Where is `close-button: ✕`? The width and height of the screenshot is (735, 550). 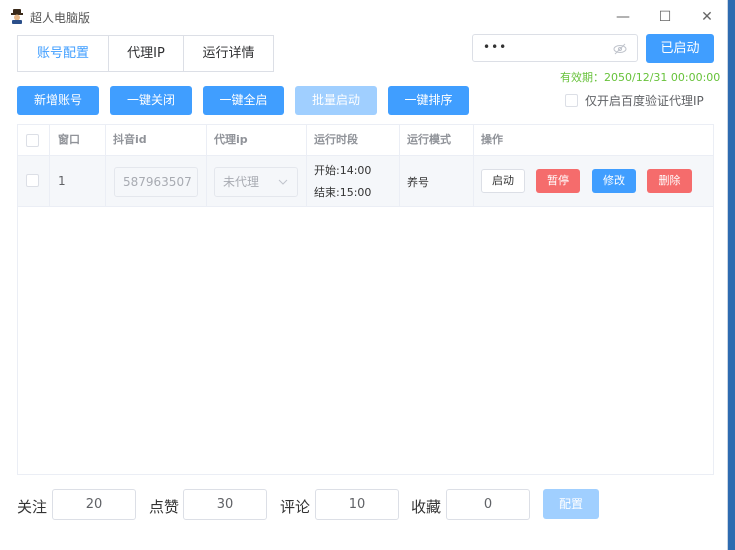
close-button: ✕ is located at coordinates (707, 17).